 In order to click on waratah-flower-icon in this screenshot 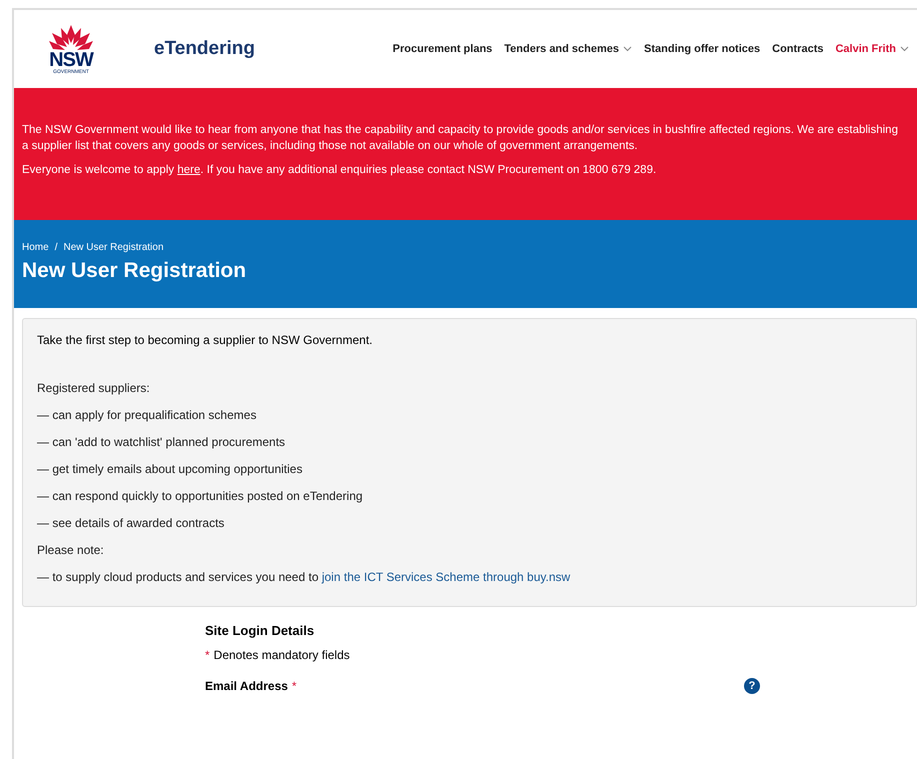, I will do `click(71, 37)`.